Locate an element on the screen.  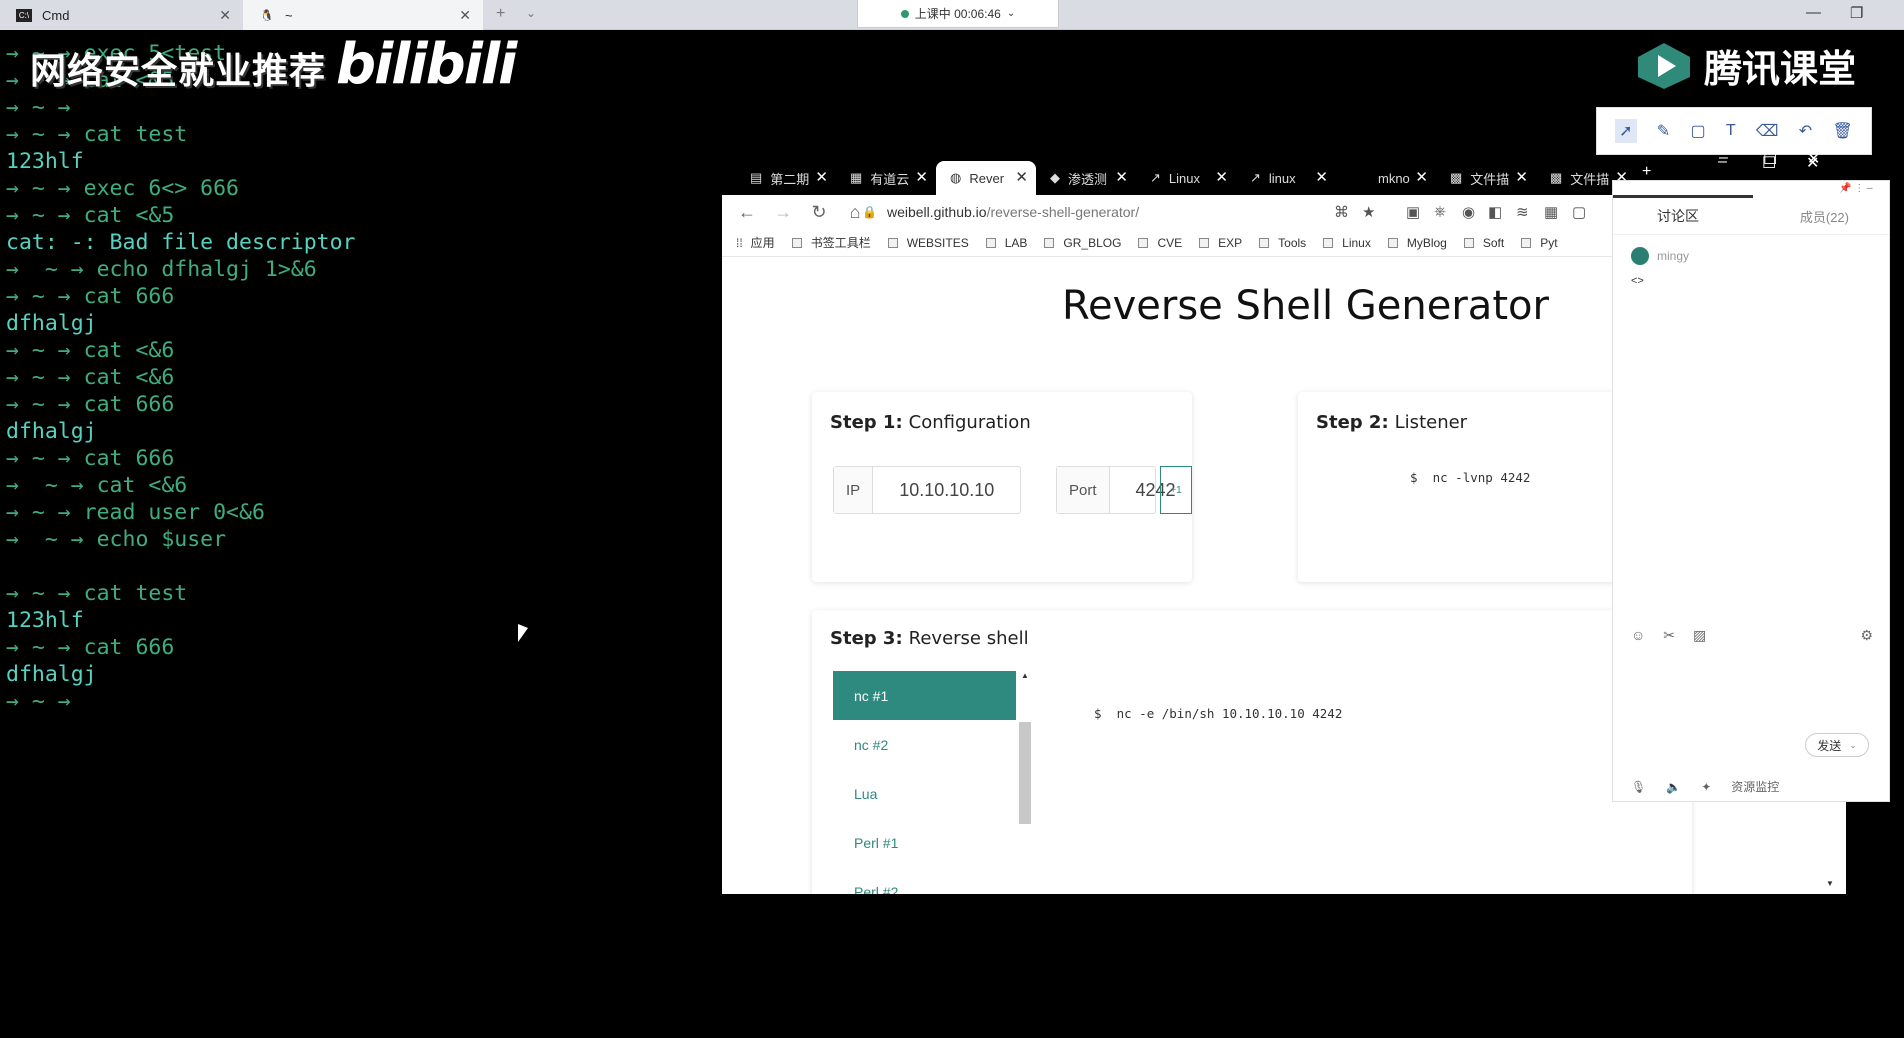
bookmark-folder: LAB is located at coordinates (1006, 243).